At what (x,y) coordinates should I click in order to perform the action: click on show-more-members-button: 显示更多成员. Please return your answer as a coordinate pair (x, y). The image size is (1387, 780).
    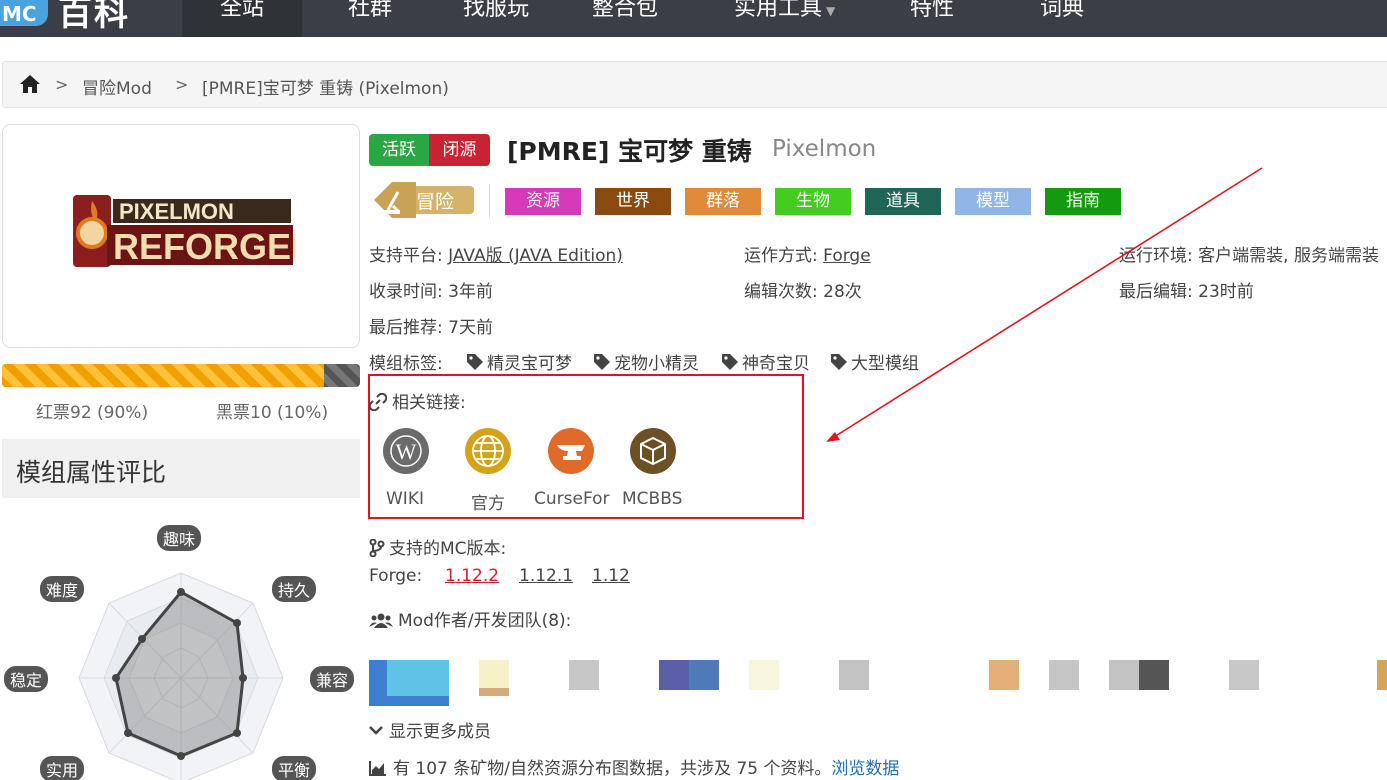
    Looking at the image, I should click on (430, 729).